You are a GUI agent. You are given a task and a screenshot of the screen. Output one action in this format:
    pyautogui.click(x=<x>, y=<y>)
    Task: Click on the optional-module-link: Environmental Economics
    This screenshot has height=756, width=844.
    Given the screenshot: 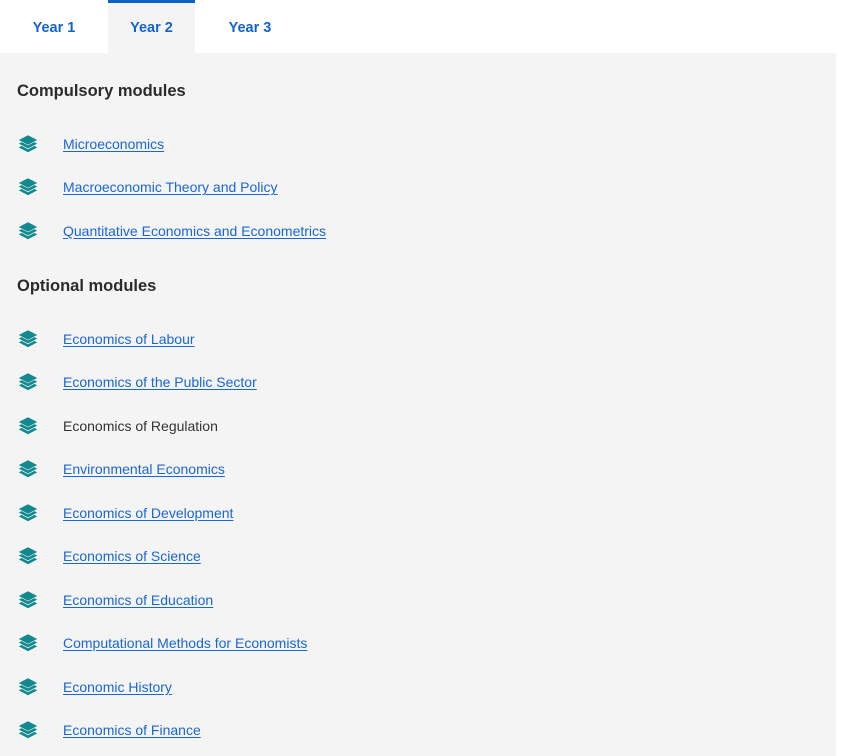 What is the action you would take?
    pyautogui.click(x=144, y=469)
    